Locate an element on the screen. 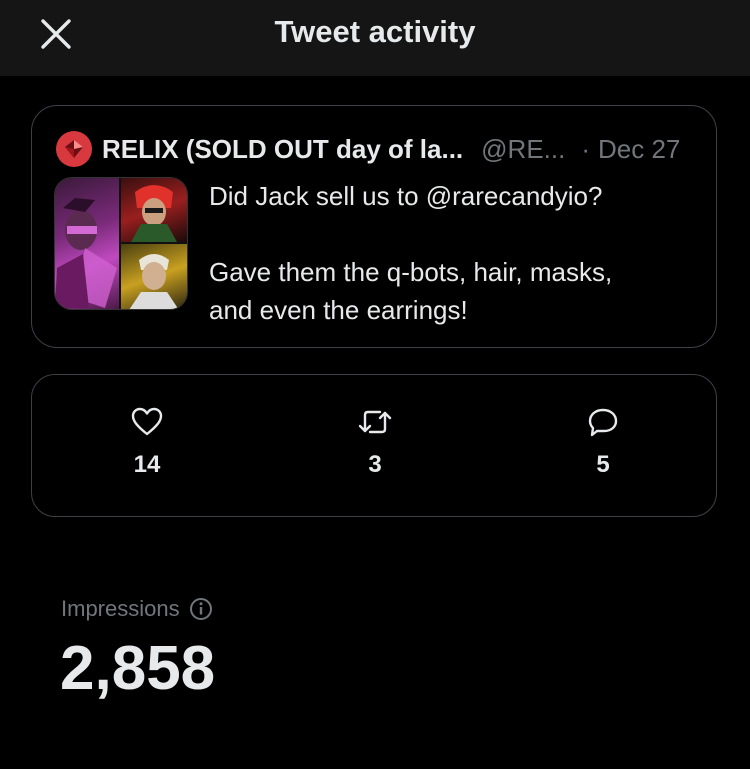 The image size is (750, 769). replies-stat: 5 is located at coordinates (603, 443).